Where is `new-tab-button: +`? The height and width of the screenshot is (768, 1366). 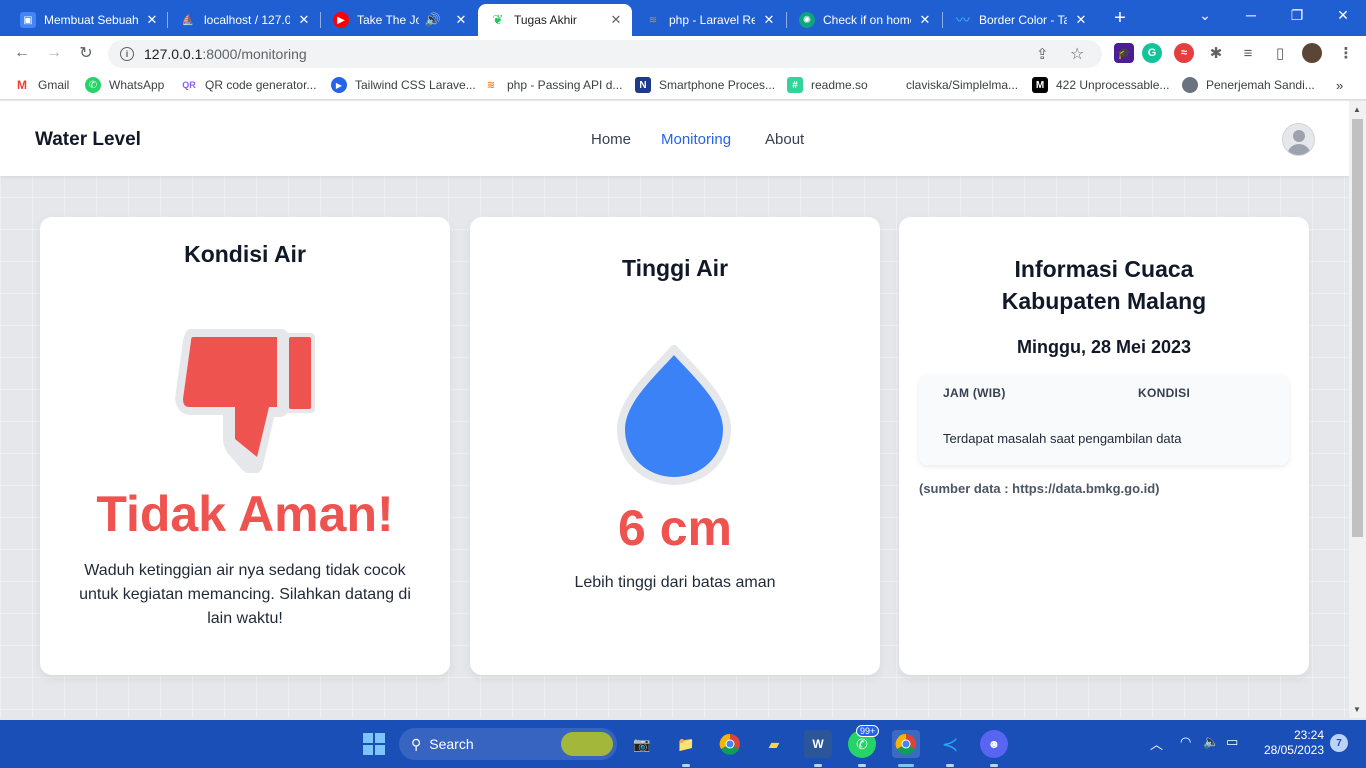 new-tab-button: + is located at coordinates (1120, 18).